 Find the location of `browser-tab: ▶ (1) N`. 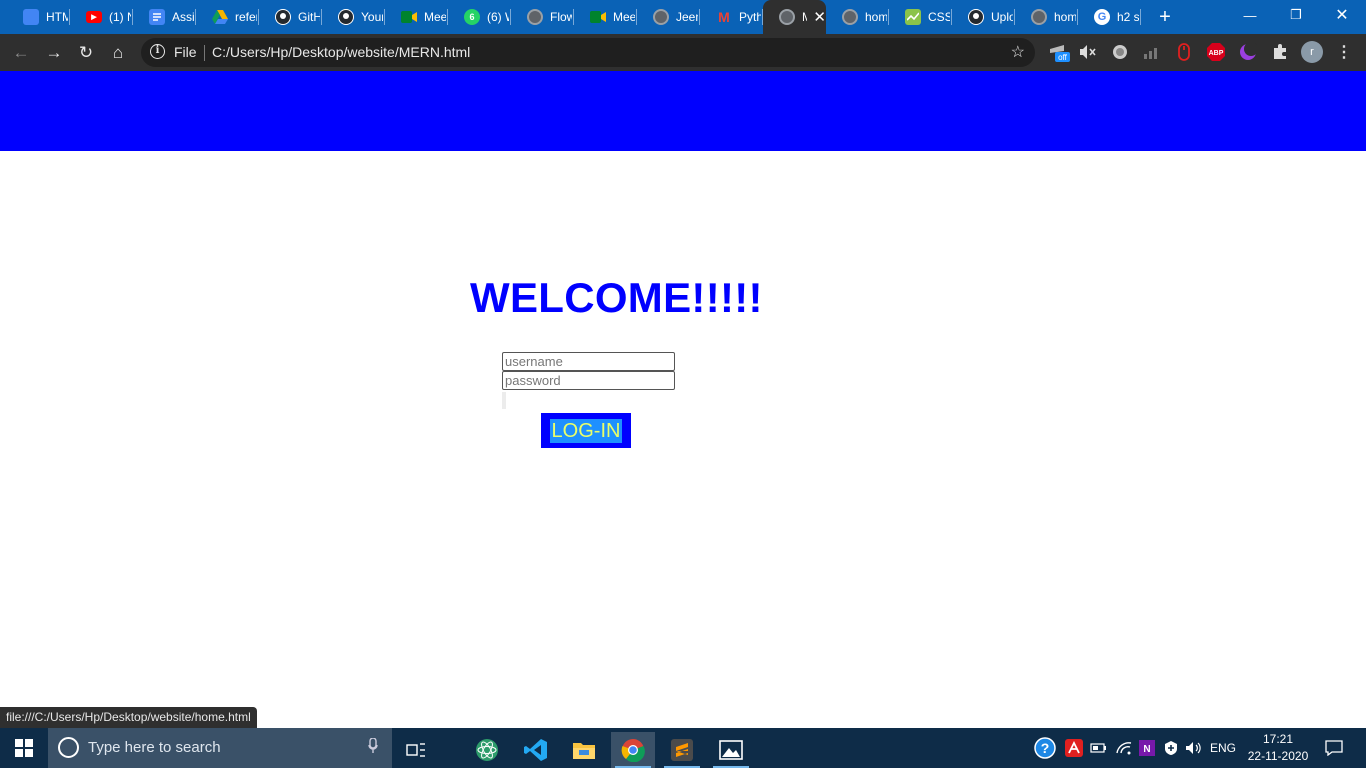

browser-tab: ▶ (1) N is located at coordinates (101, 17).